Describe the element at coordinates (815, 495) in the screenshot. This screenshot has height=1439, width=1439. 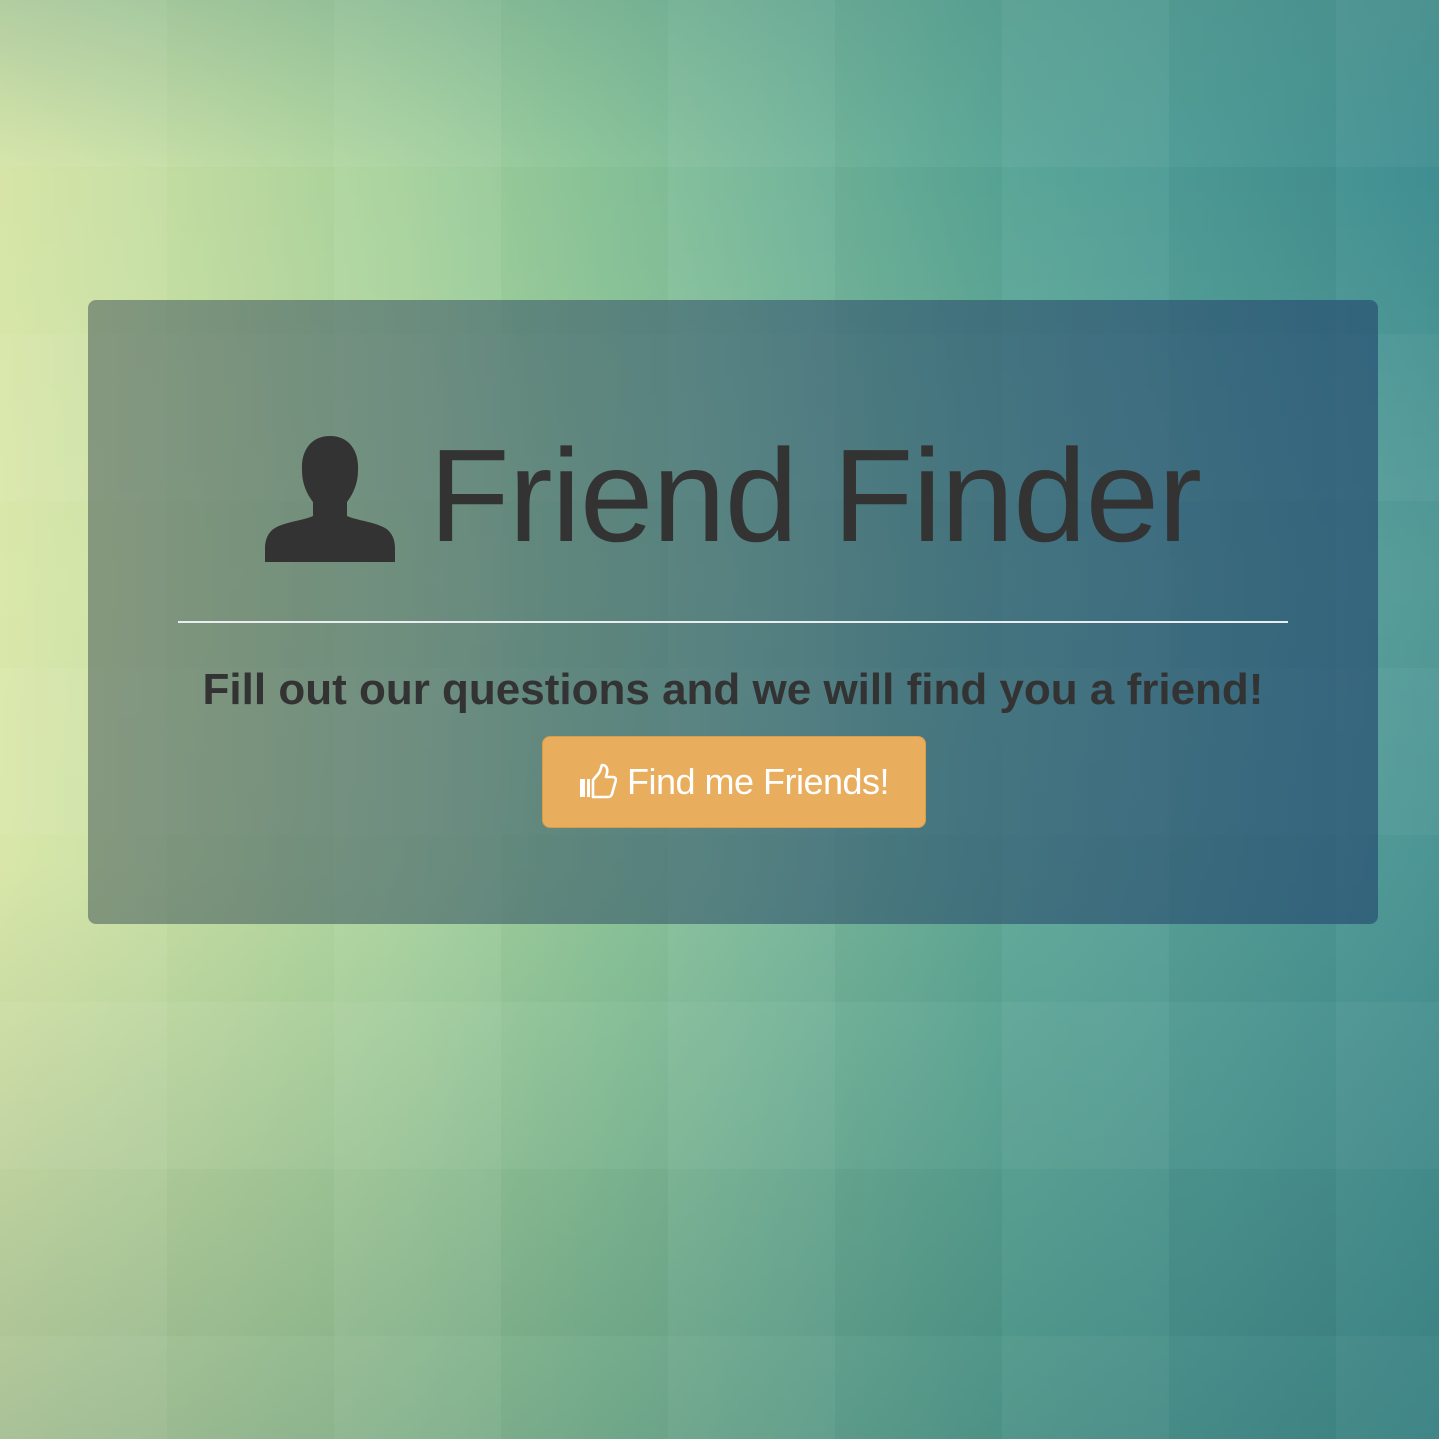
I see `page-title: Friend Finder` at that location.